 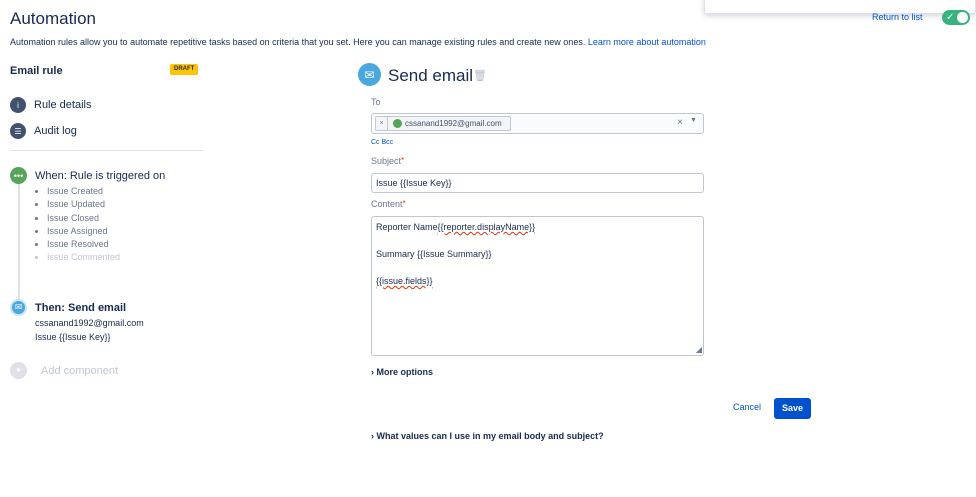 I want to click on avatar, so click(x=397, y=123).